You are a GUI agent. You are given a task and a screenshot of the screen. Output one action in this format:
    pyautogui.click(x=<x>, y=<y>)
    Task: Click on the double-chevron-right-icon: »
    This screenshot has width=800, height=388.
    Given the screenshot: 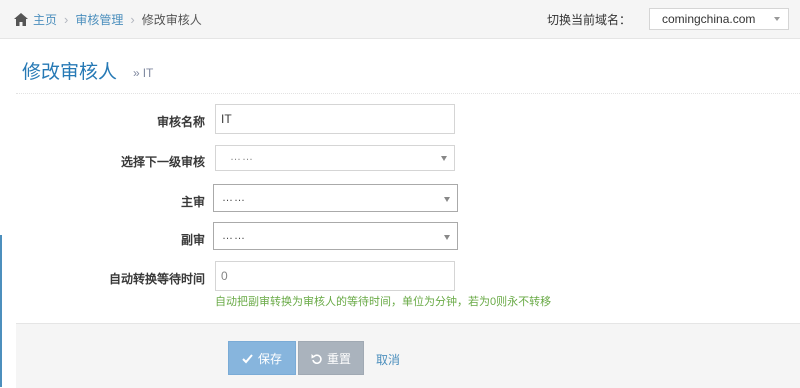 What is the action you would take?
    pyautogui.click(x=136, y=73)
    